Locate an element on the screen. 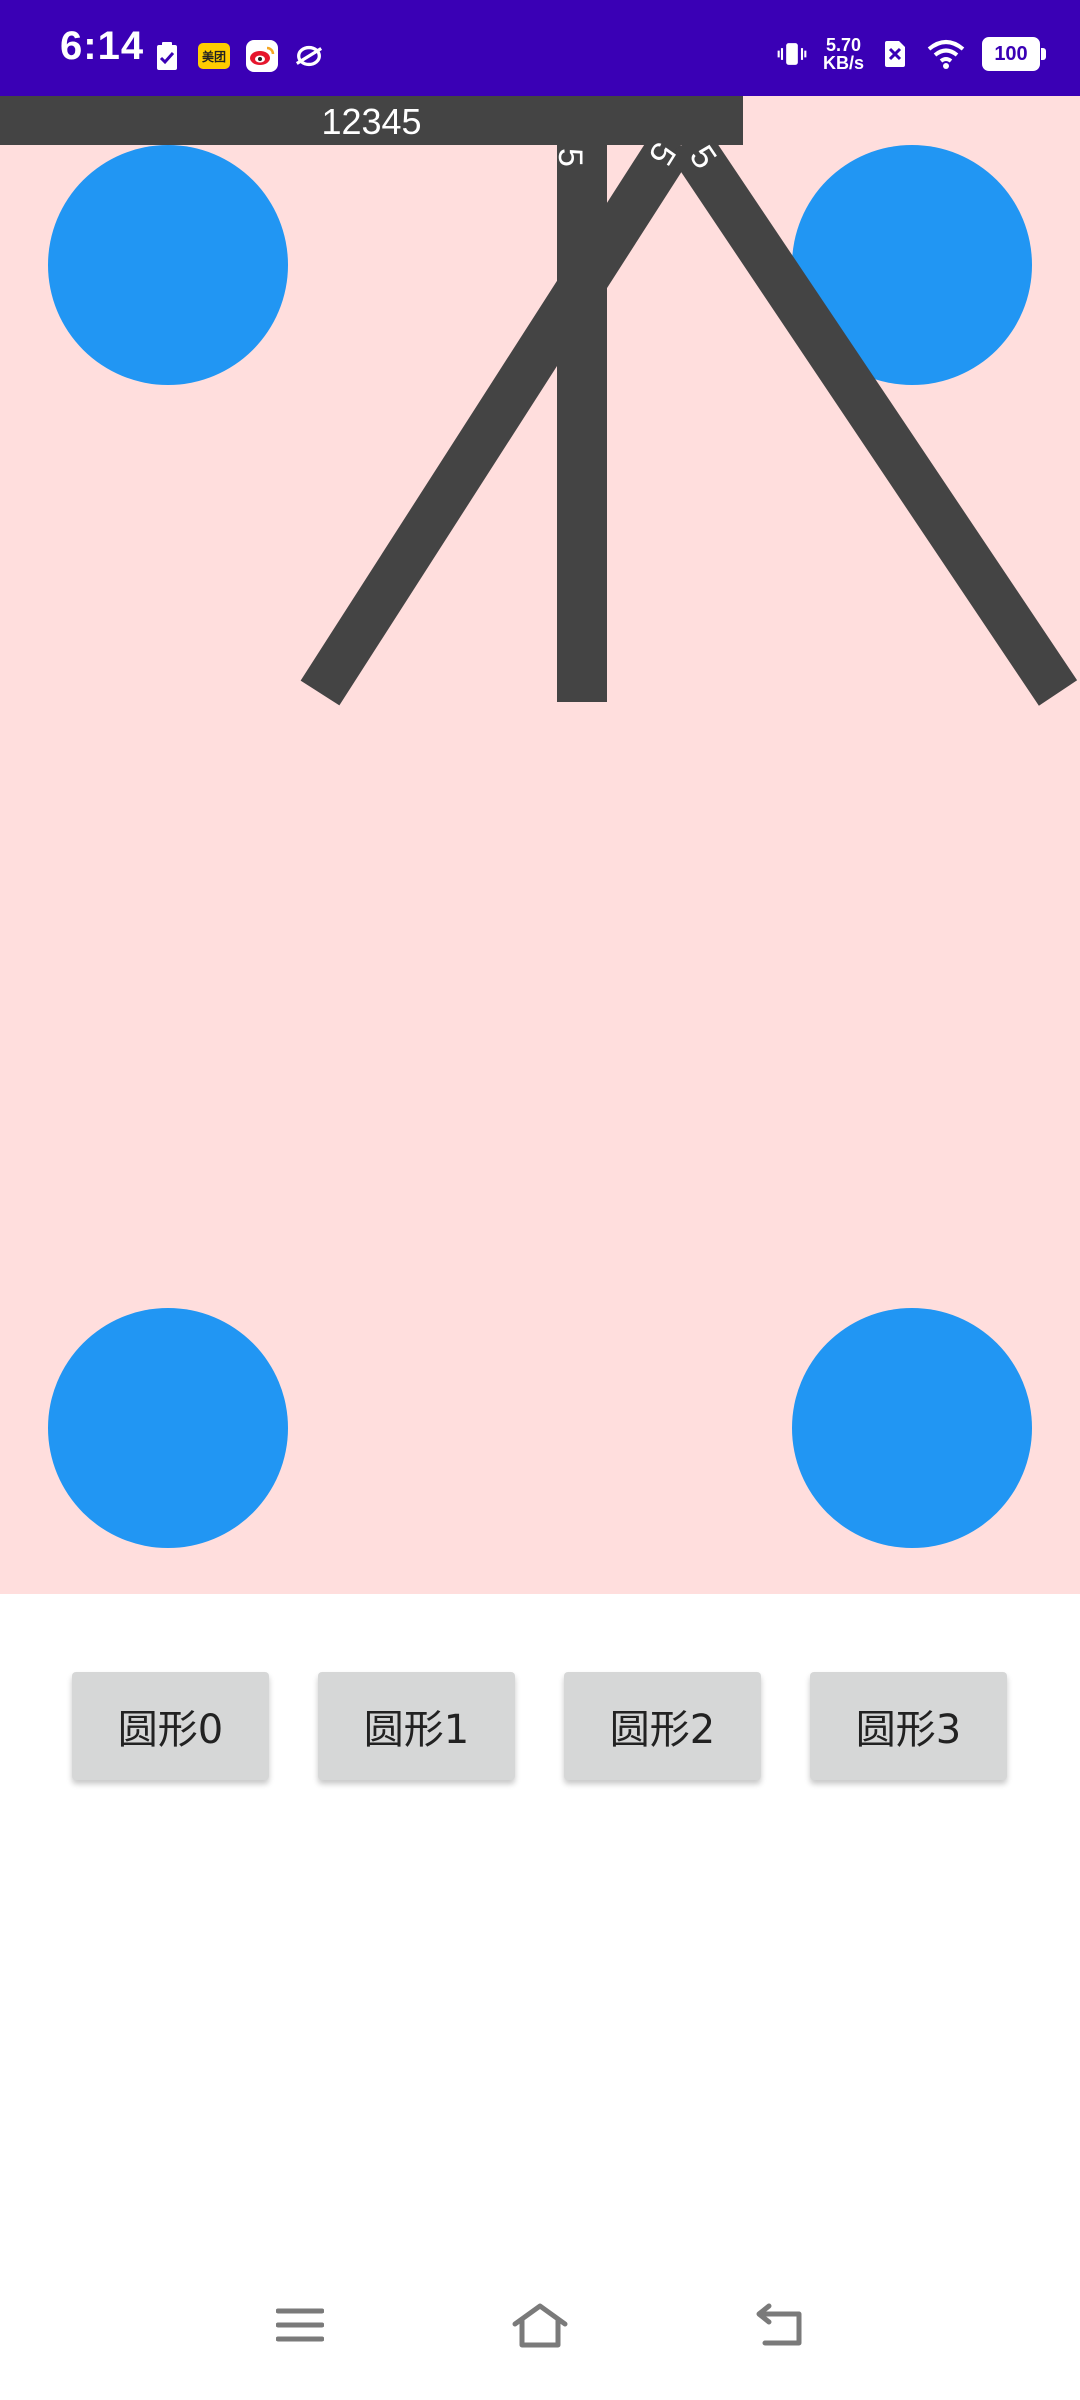 This screenshot has width=1080, height=2400. top-bar-label: 12345 is located at coordinates (371, 121).